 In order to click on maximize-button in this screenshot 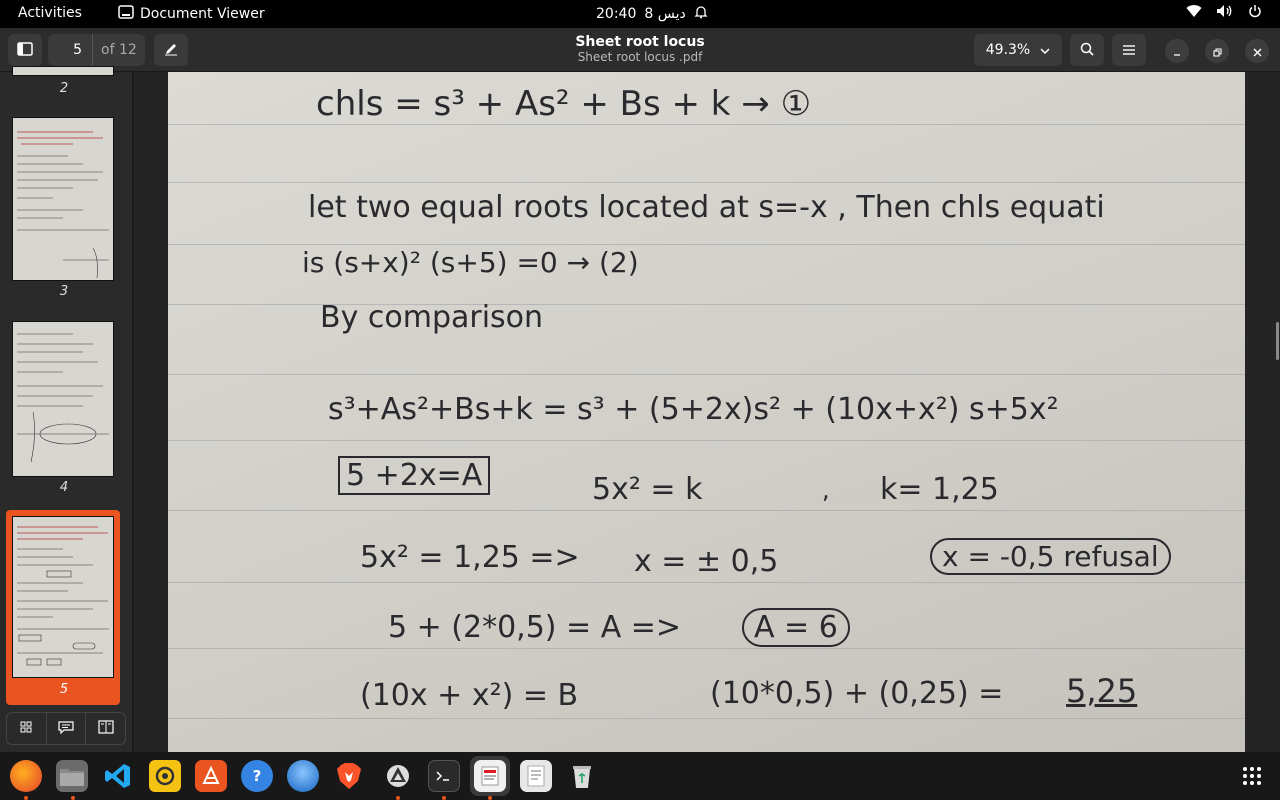, I will do `click(1217, 51)`.